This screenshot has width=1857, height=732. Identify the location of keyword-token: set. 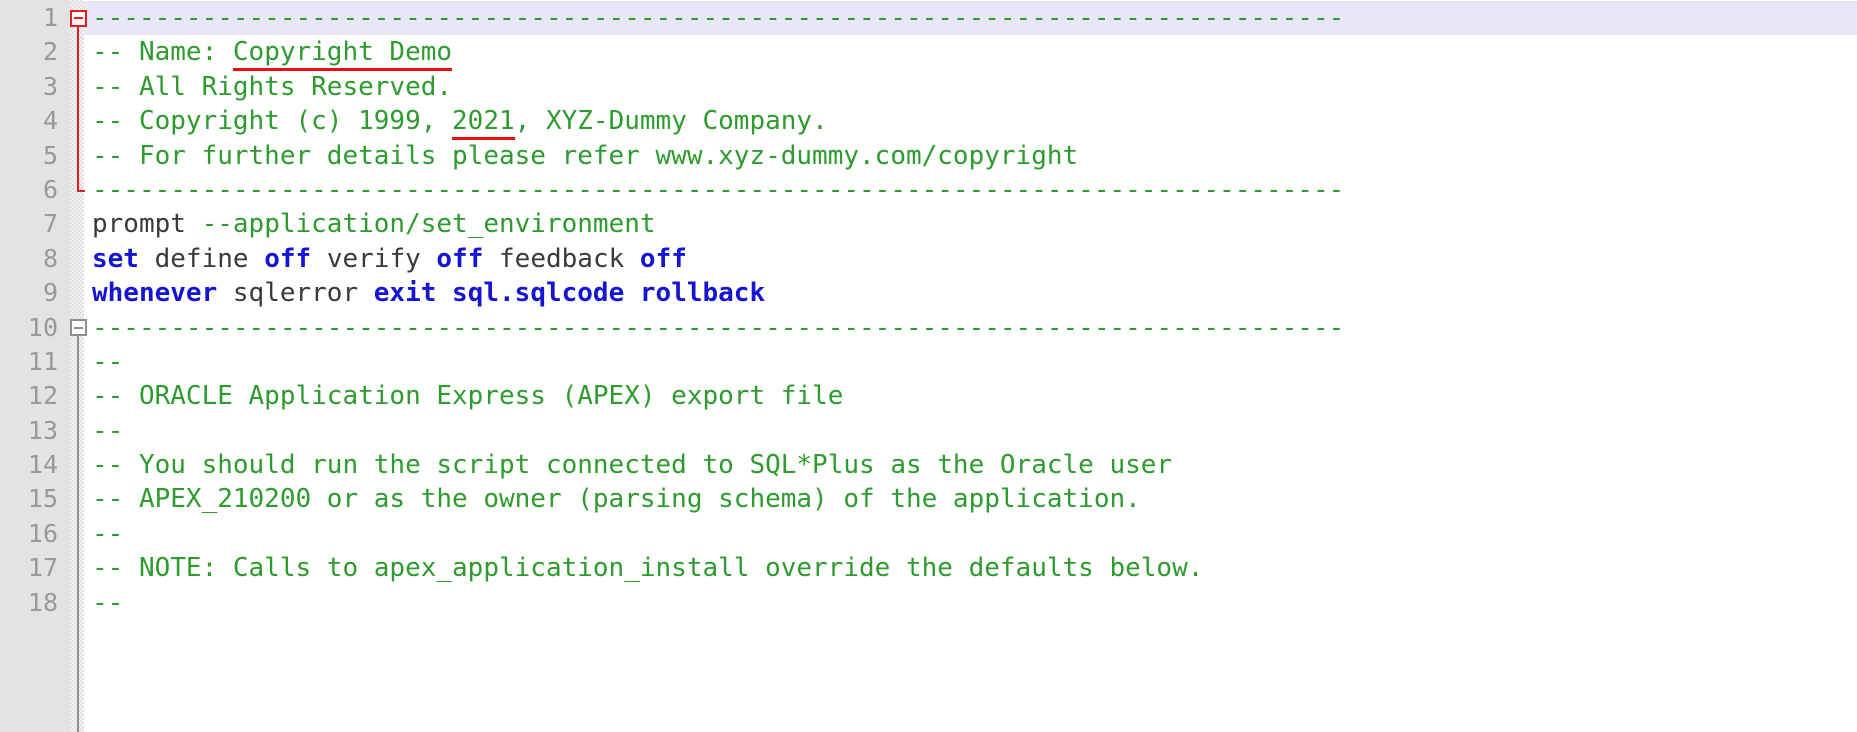
(115, 258).